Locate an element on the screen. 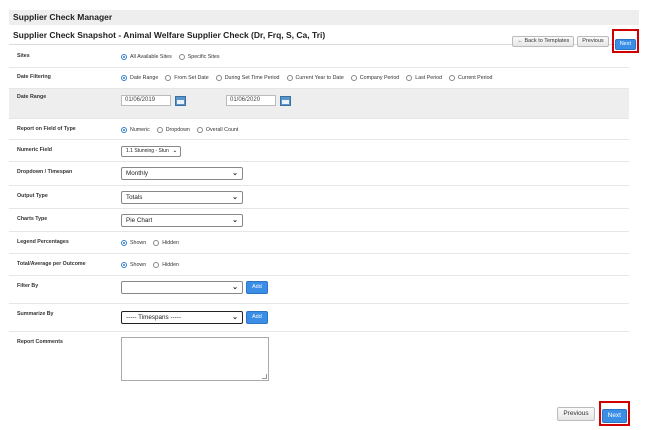 The image size is (648, 430). option-label: Current Year to Date is located at coordinates (319, 78).